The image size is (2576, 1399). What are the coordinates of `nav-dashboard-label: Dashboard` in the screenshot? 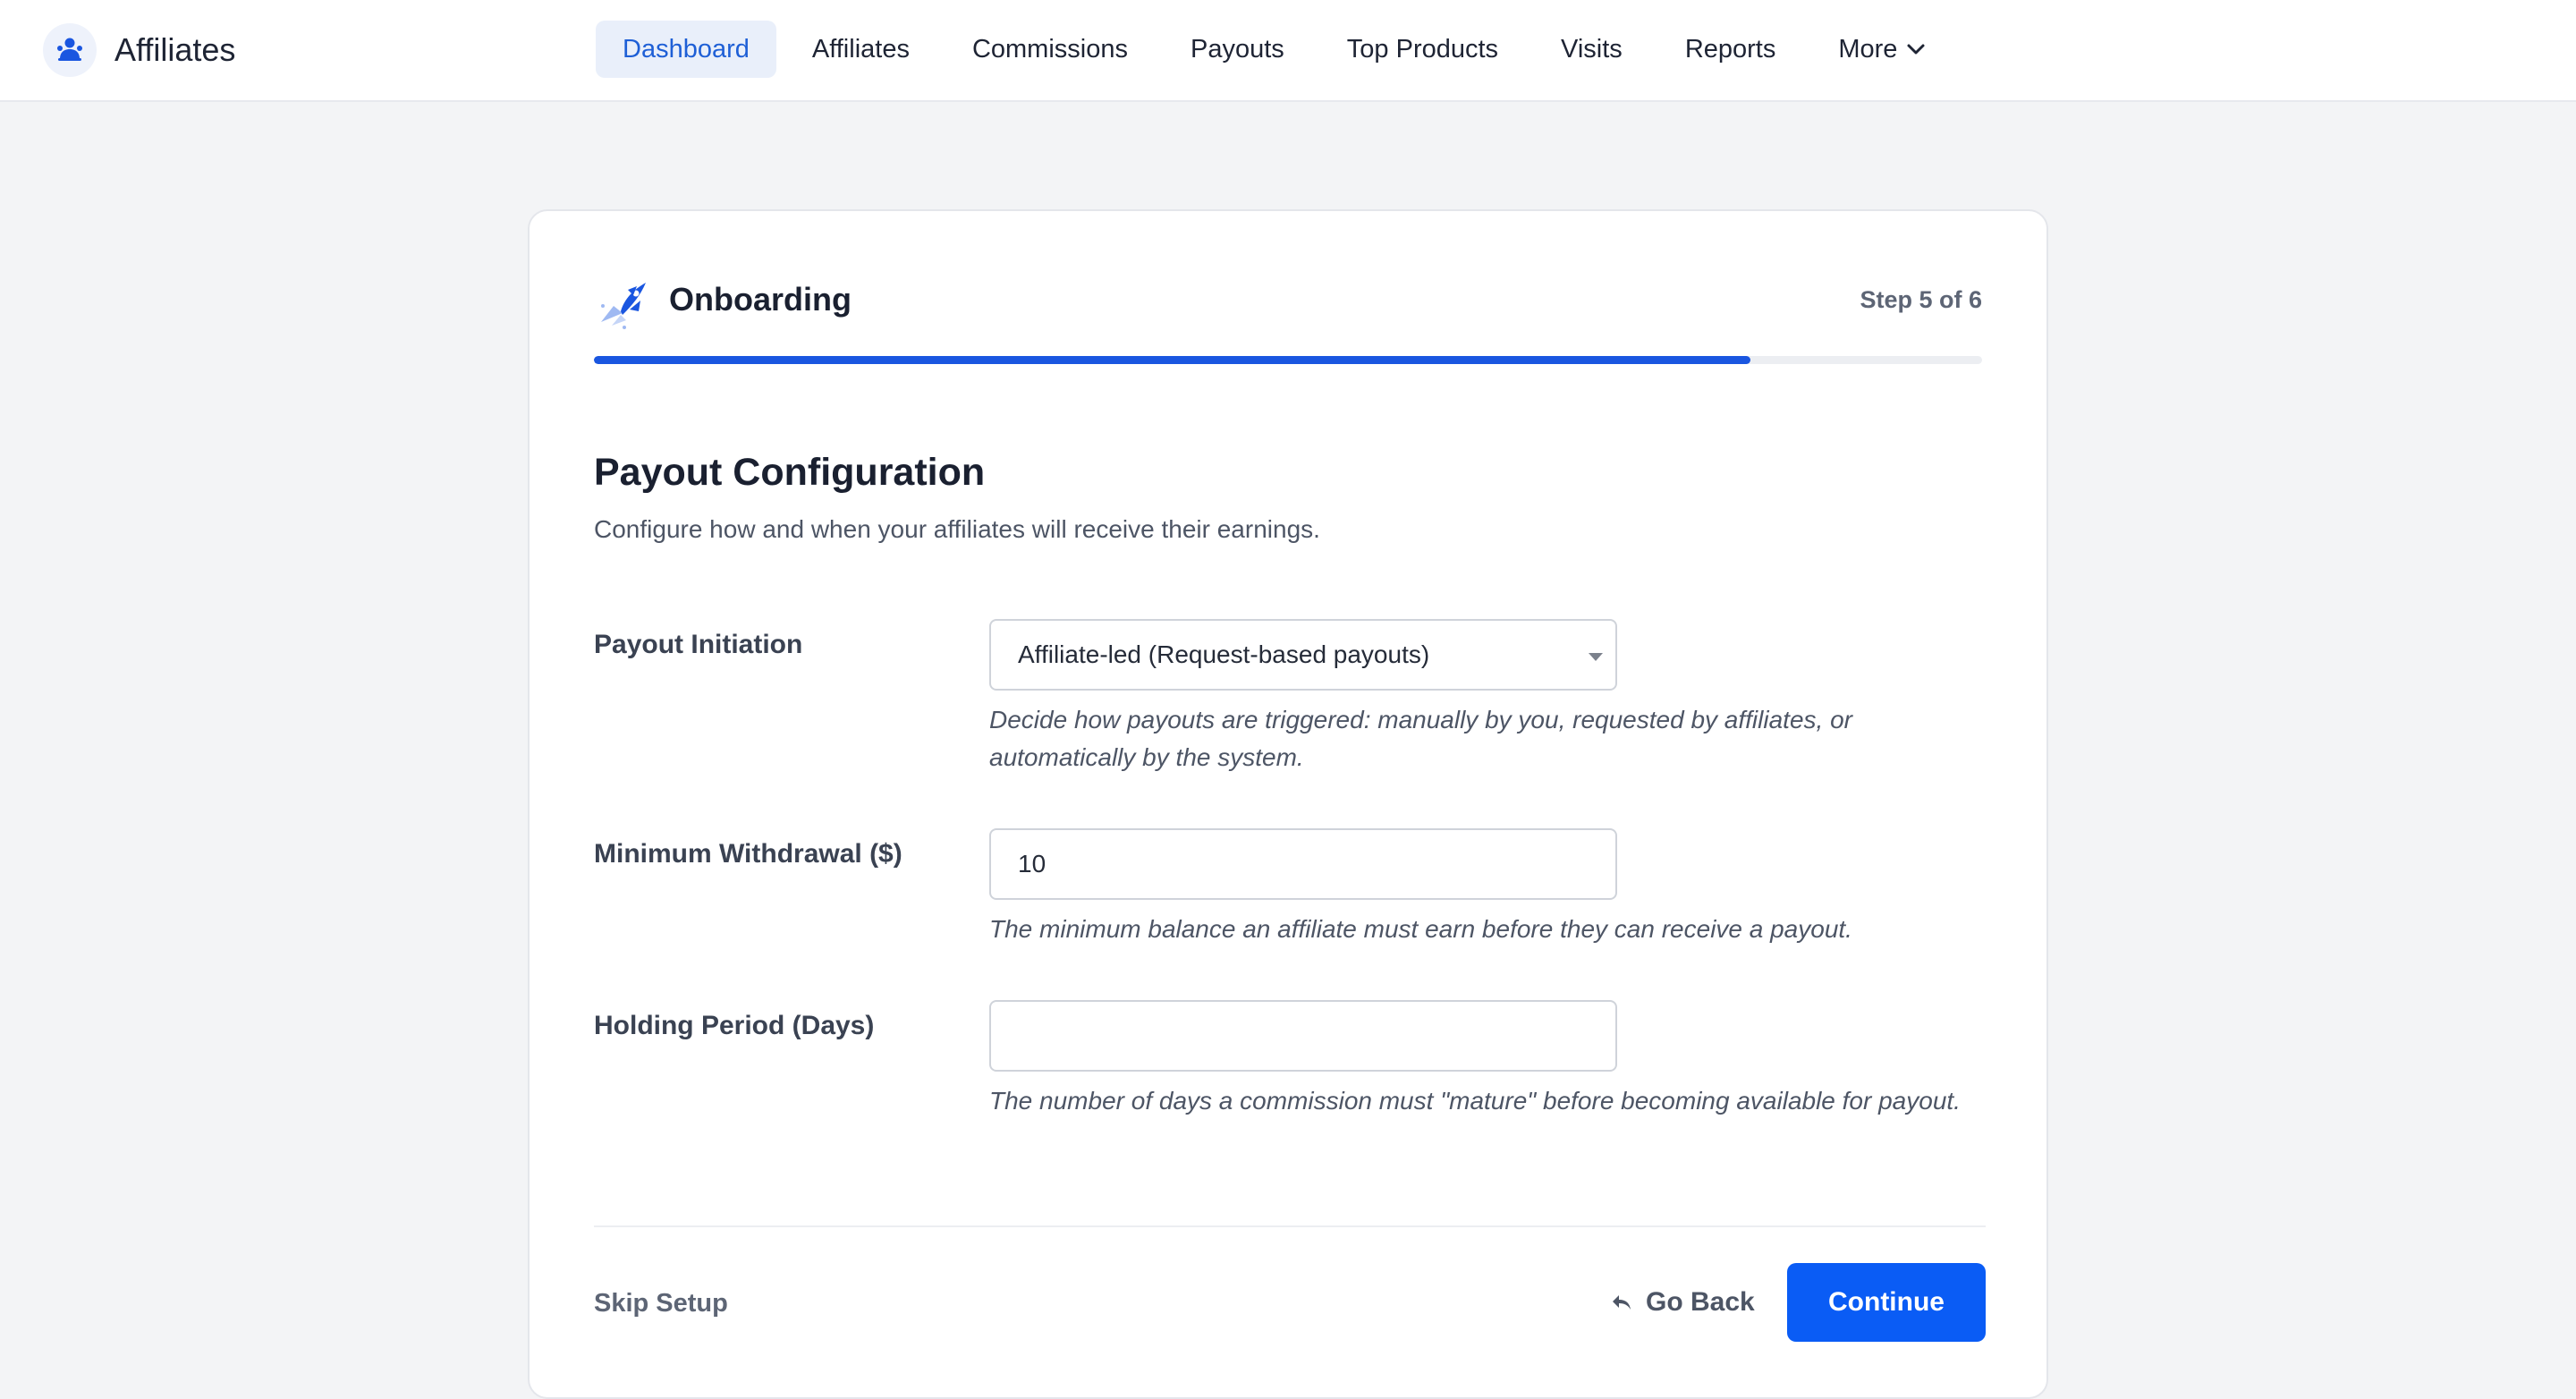 It's located at (686, 49).